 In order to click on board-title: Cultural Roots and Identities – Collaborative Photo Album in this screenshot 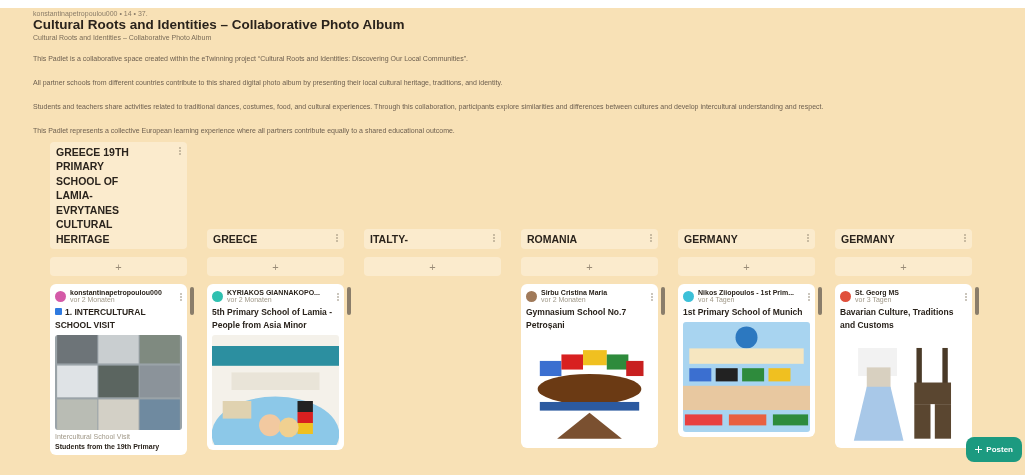, I will do `click(219, 24)`.